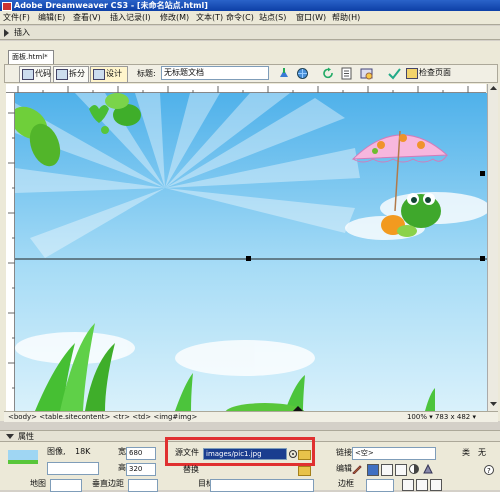 The image size is (500, 492). Describe the element at coordinates (422, 485) in the screenshot. I see `align-center-icon` at that location.